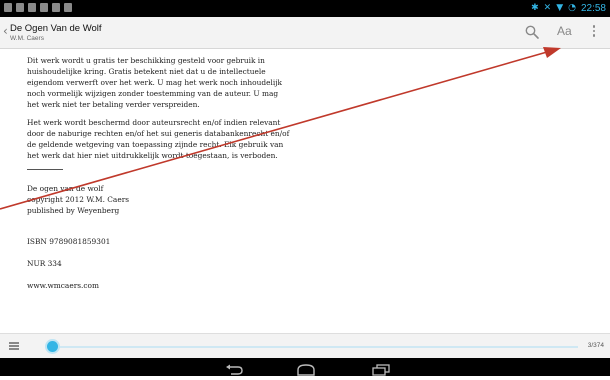 The height and width of the screenshot is (380, 610). I want to click on book-info-line: De ogen van de wolf, so click(65, 188).